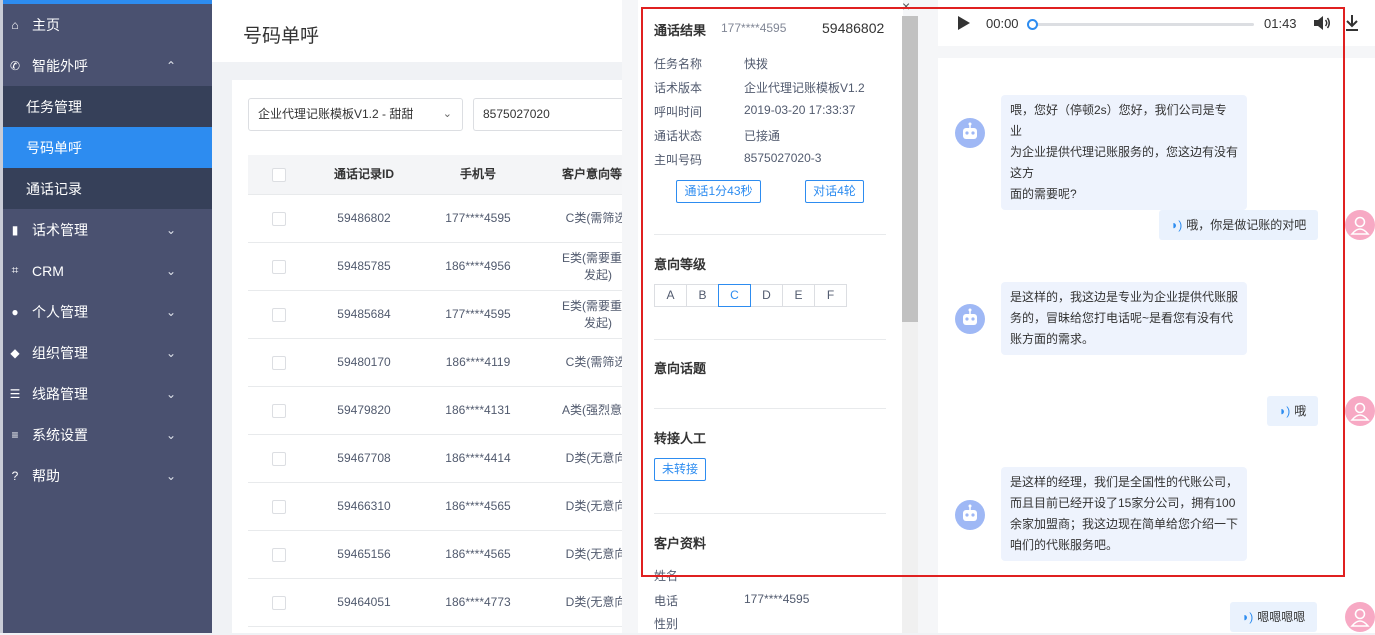  What do you see at coordinates (1246, 225) in the screenshot?
I see `message-text: 哦，你是做记账的对吧` at bounding box center [1246, 225].